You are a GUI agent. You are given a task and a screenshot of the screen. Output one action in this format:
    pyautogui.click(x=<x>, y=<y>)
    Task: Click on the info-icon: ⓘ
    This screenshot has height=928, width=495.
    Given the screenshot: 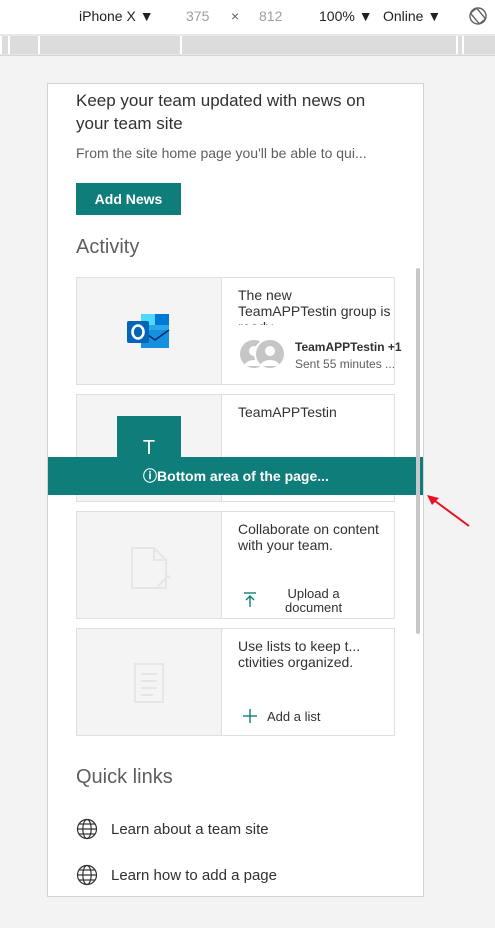 What is the action you would take?
    pyautogui.click(x=150, y=476)
    